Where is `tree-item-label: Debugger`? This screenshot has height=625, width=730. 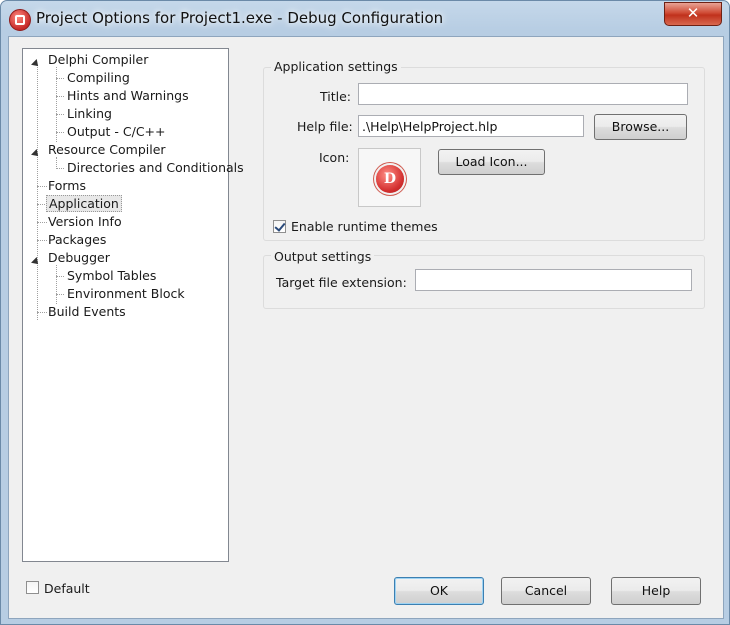 tree-item-label: Debugger is located at coordinates (79, 257).